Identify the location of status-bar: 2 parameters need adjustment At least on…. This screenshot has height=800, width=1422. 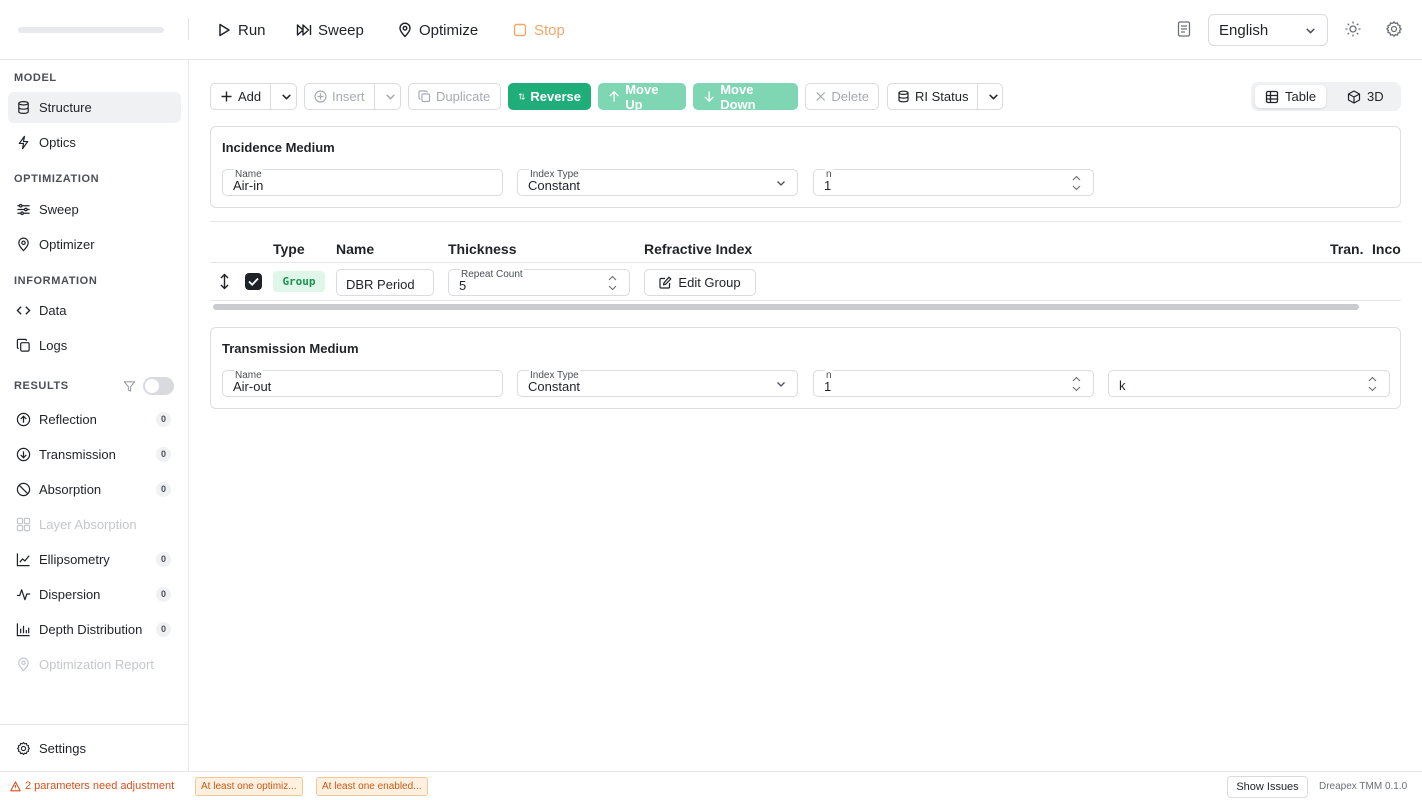
(711, 785).